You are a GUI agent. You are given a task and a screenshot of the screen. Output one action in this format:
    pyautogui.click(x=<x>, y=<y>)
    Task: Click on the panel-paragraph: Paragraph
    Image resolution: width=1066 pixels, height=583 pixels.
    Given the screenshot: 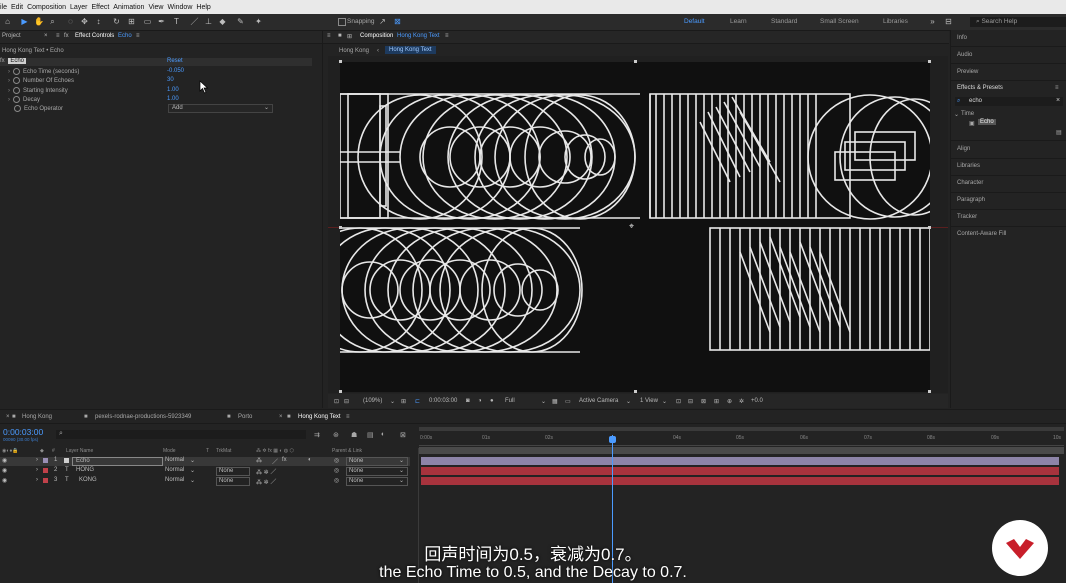 What is the action you would take?
    pyautogui.click(x=971, y=200)
    